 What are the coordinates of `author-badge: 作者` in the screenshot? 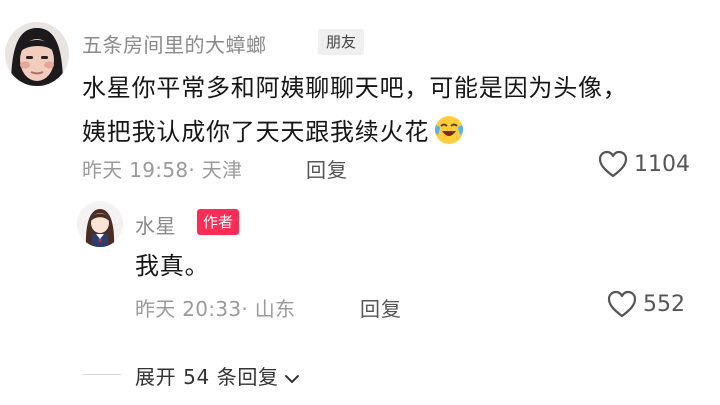 It's located at (218, 222).